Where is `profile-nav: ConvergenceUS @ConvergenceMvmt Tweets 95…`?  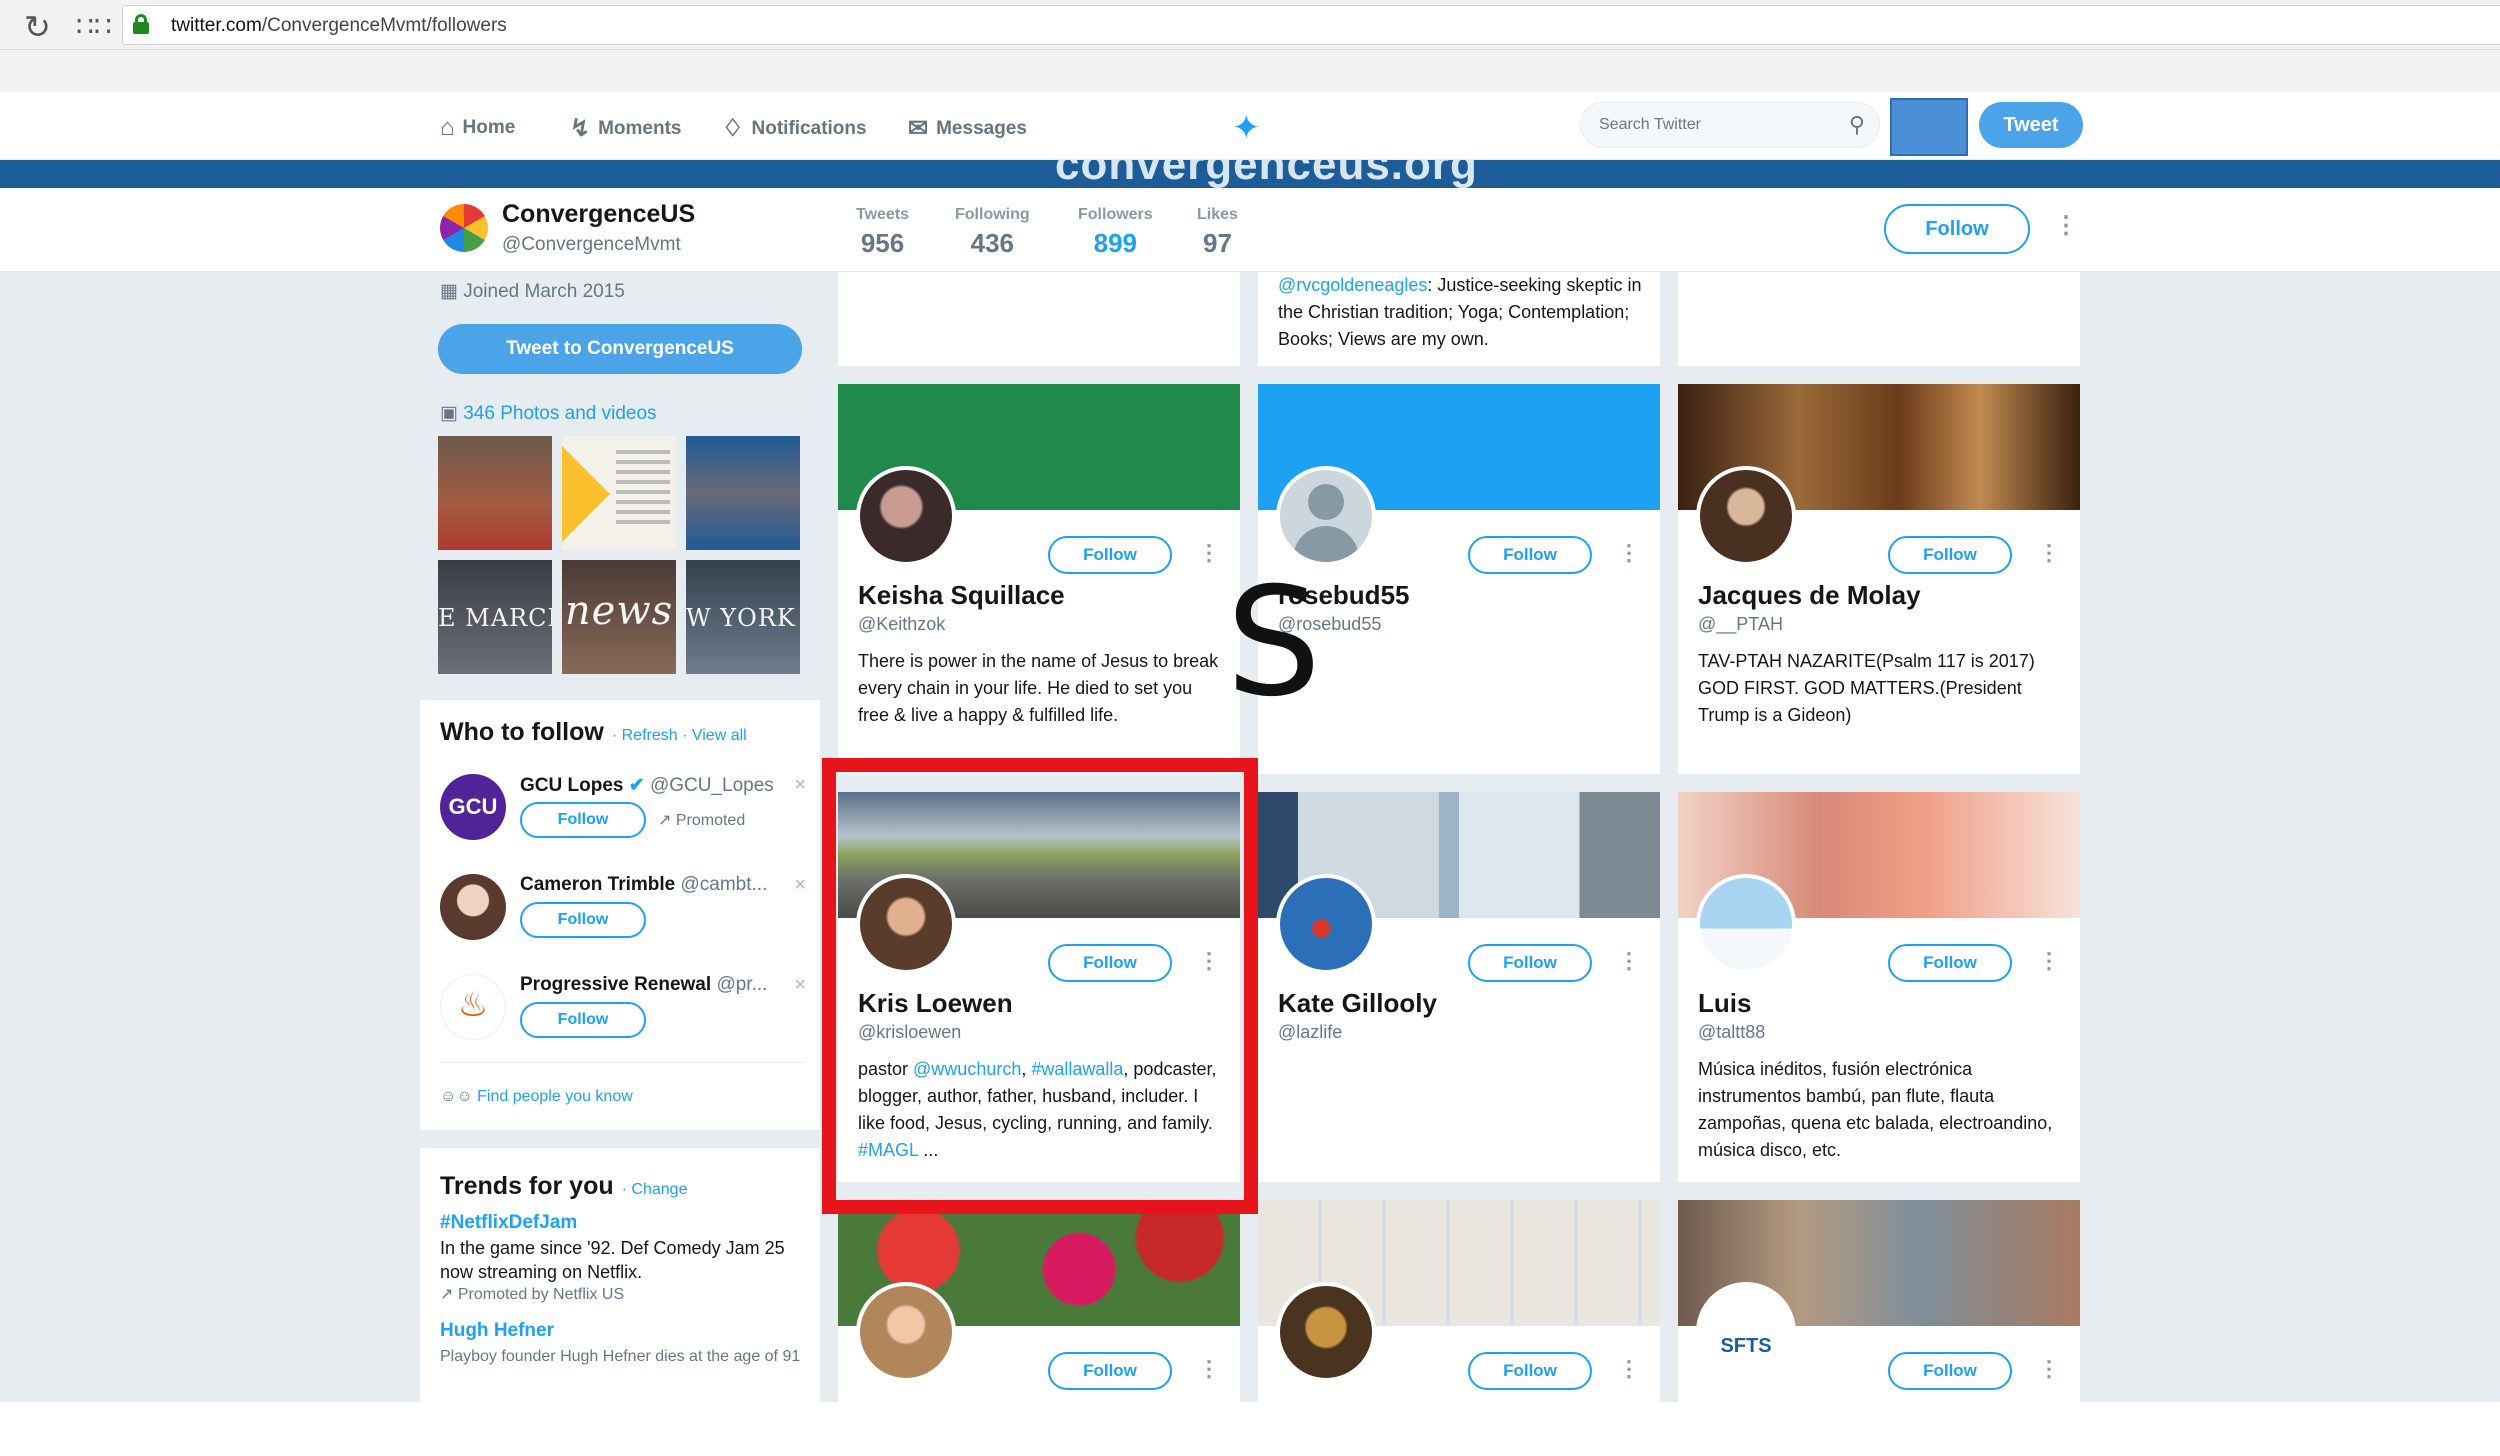 profile-nav: ConvergenceUS @ConvergenceMvmt Tweets 95… is located at coordinates (1250, 238).